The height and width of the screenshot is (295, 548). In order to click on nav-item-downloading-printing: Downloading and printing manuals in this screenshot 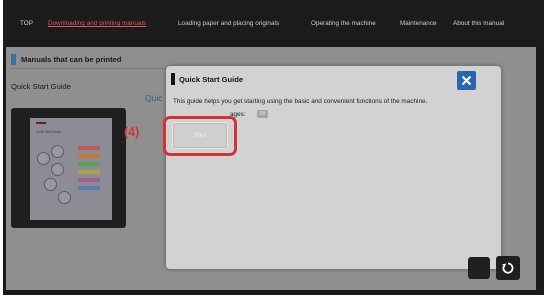, I will do `click(97, 23)`.